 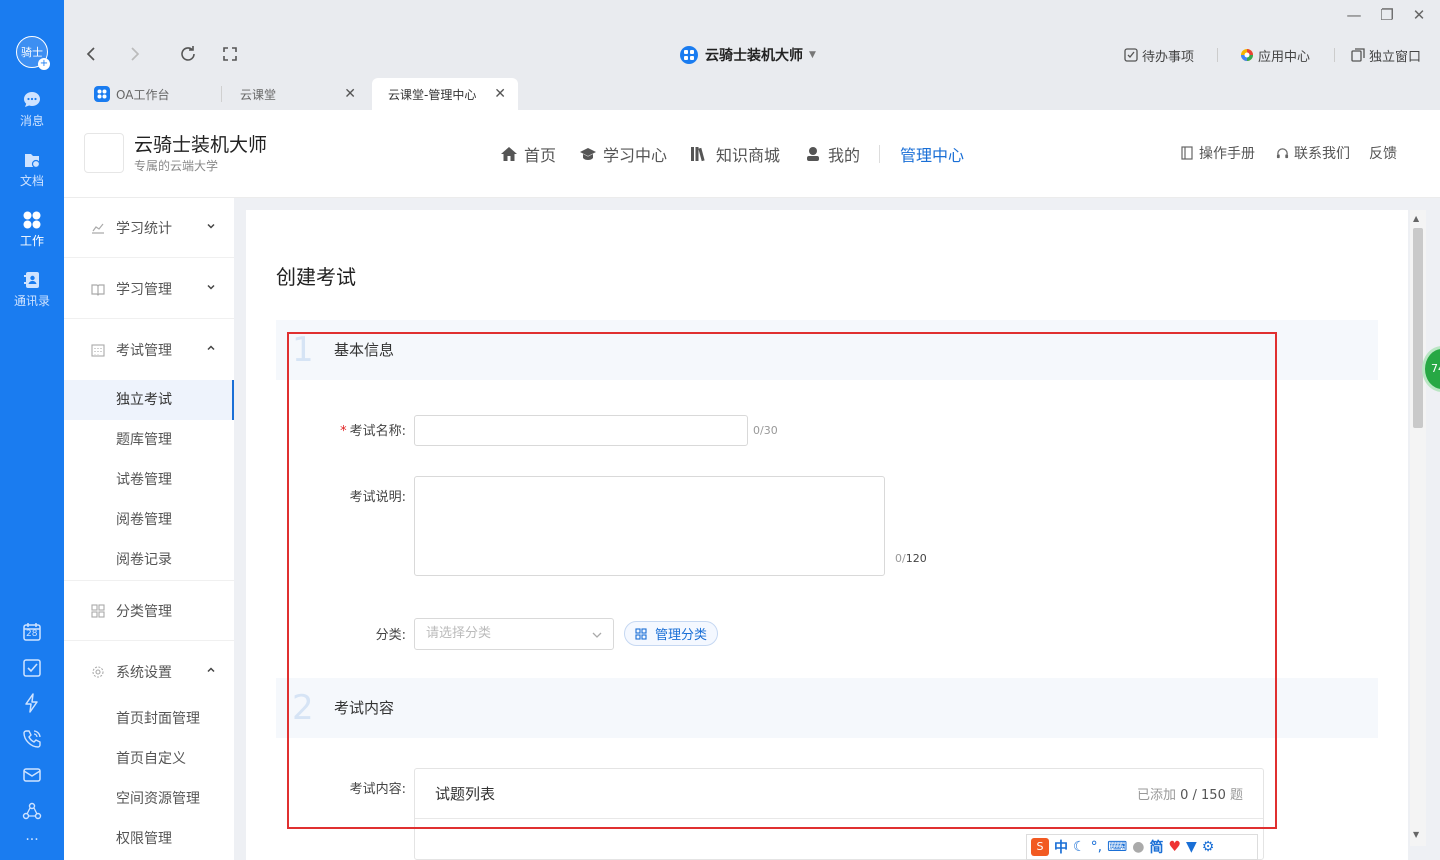 What do you see at coordinates (32, 775) in the screenshot?
I see `mail-icon` at bounding box center [32, 775].